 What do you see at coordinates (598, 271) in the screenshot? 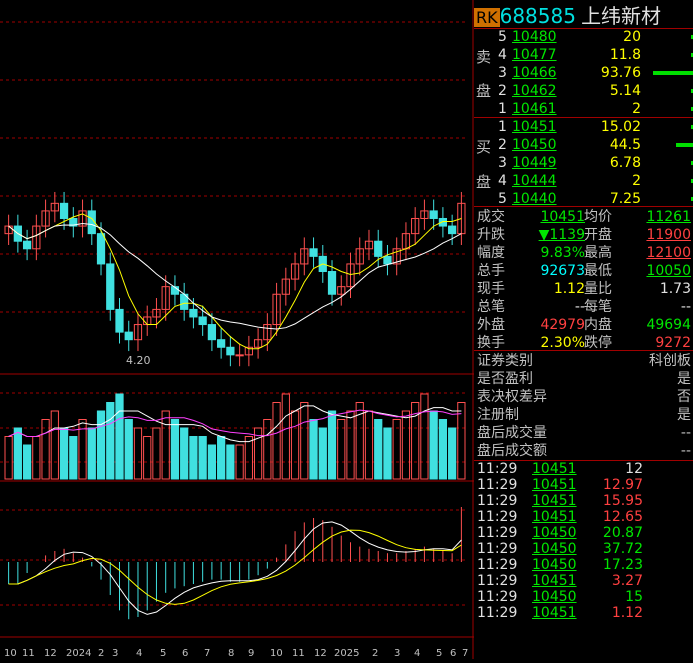
I see `stat-label: 最低` at bounding box center [598, 271].